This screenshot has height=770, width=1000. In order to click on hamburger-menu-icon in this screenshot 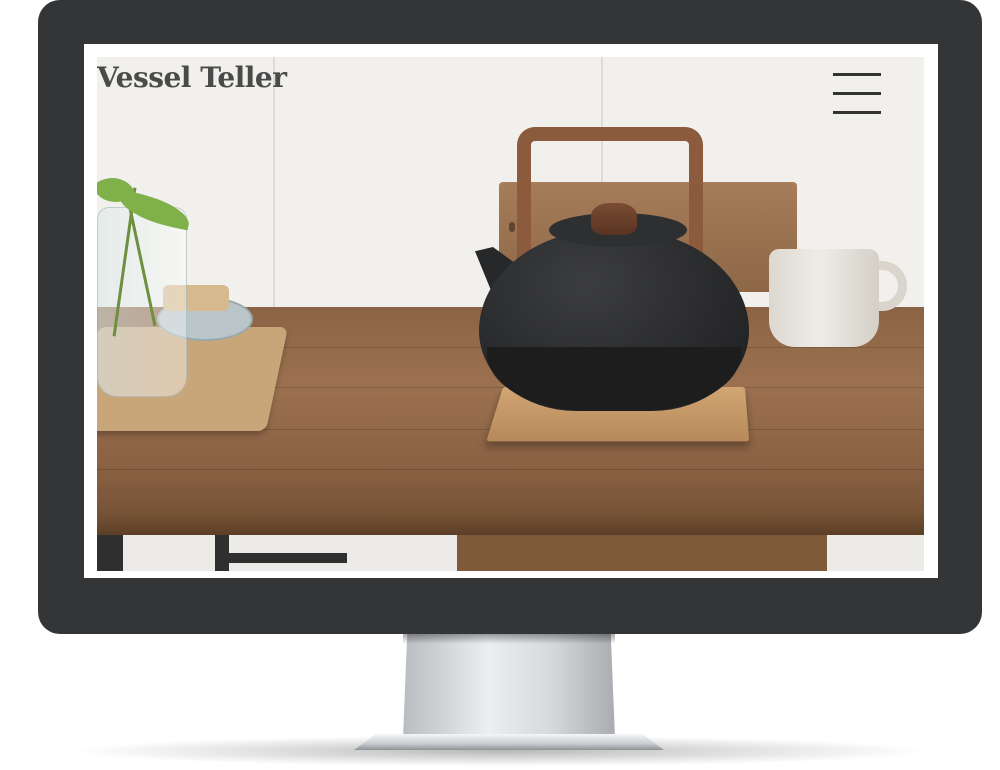, I will do `click(857, 94)`.